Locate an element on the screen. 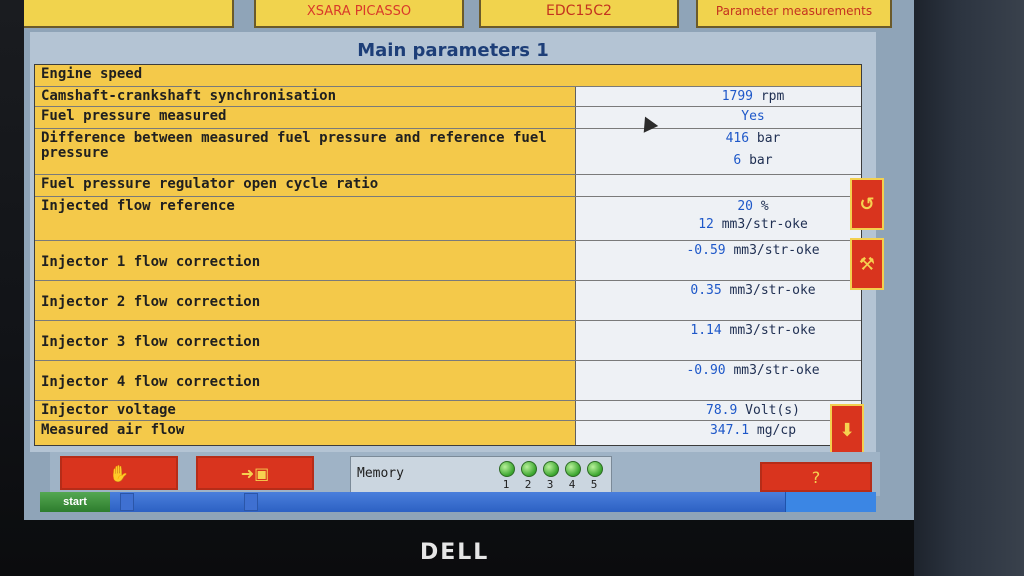 The image size is (1024, 576). stop-button: ✋ is located at coordinates (119, 473).